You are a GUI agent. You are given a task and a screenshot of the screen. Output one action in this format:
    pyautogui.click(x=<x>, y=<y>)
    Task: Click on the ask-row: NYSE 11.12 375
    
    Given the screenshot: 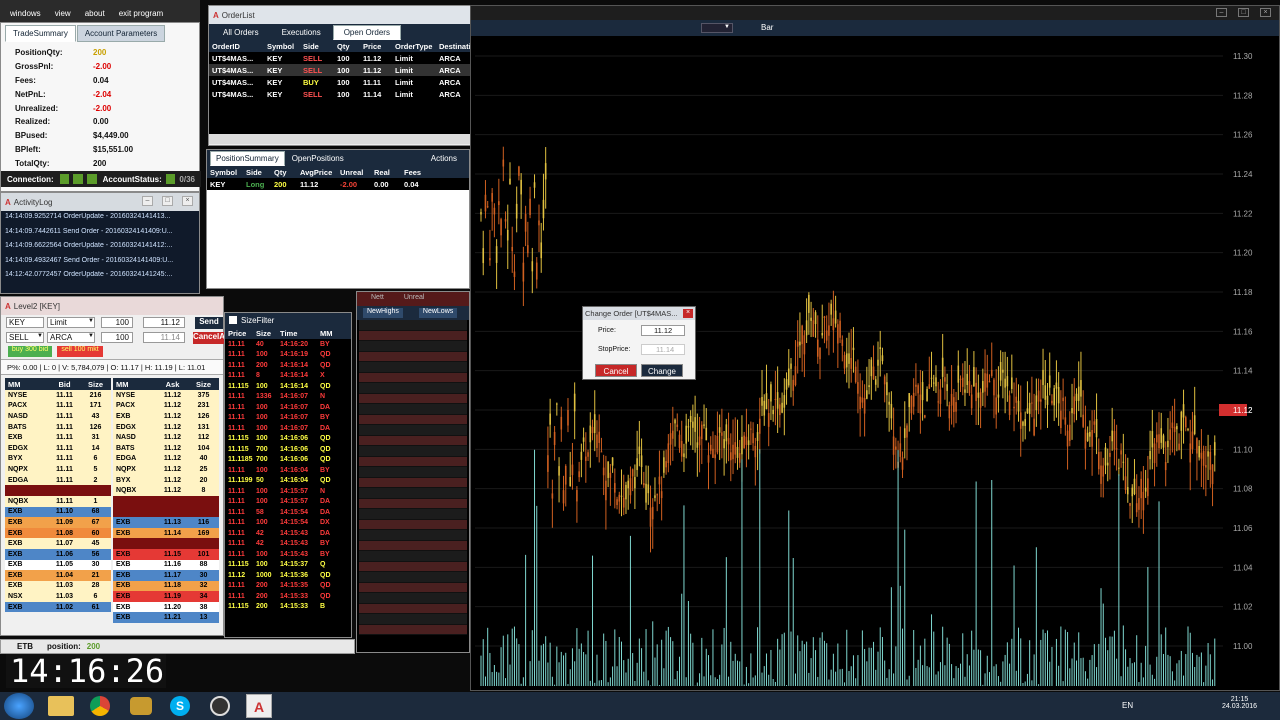 What is the action you would take?
    pyautogui.click(x=166, y=395)
    